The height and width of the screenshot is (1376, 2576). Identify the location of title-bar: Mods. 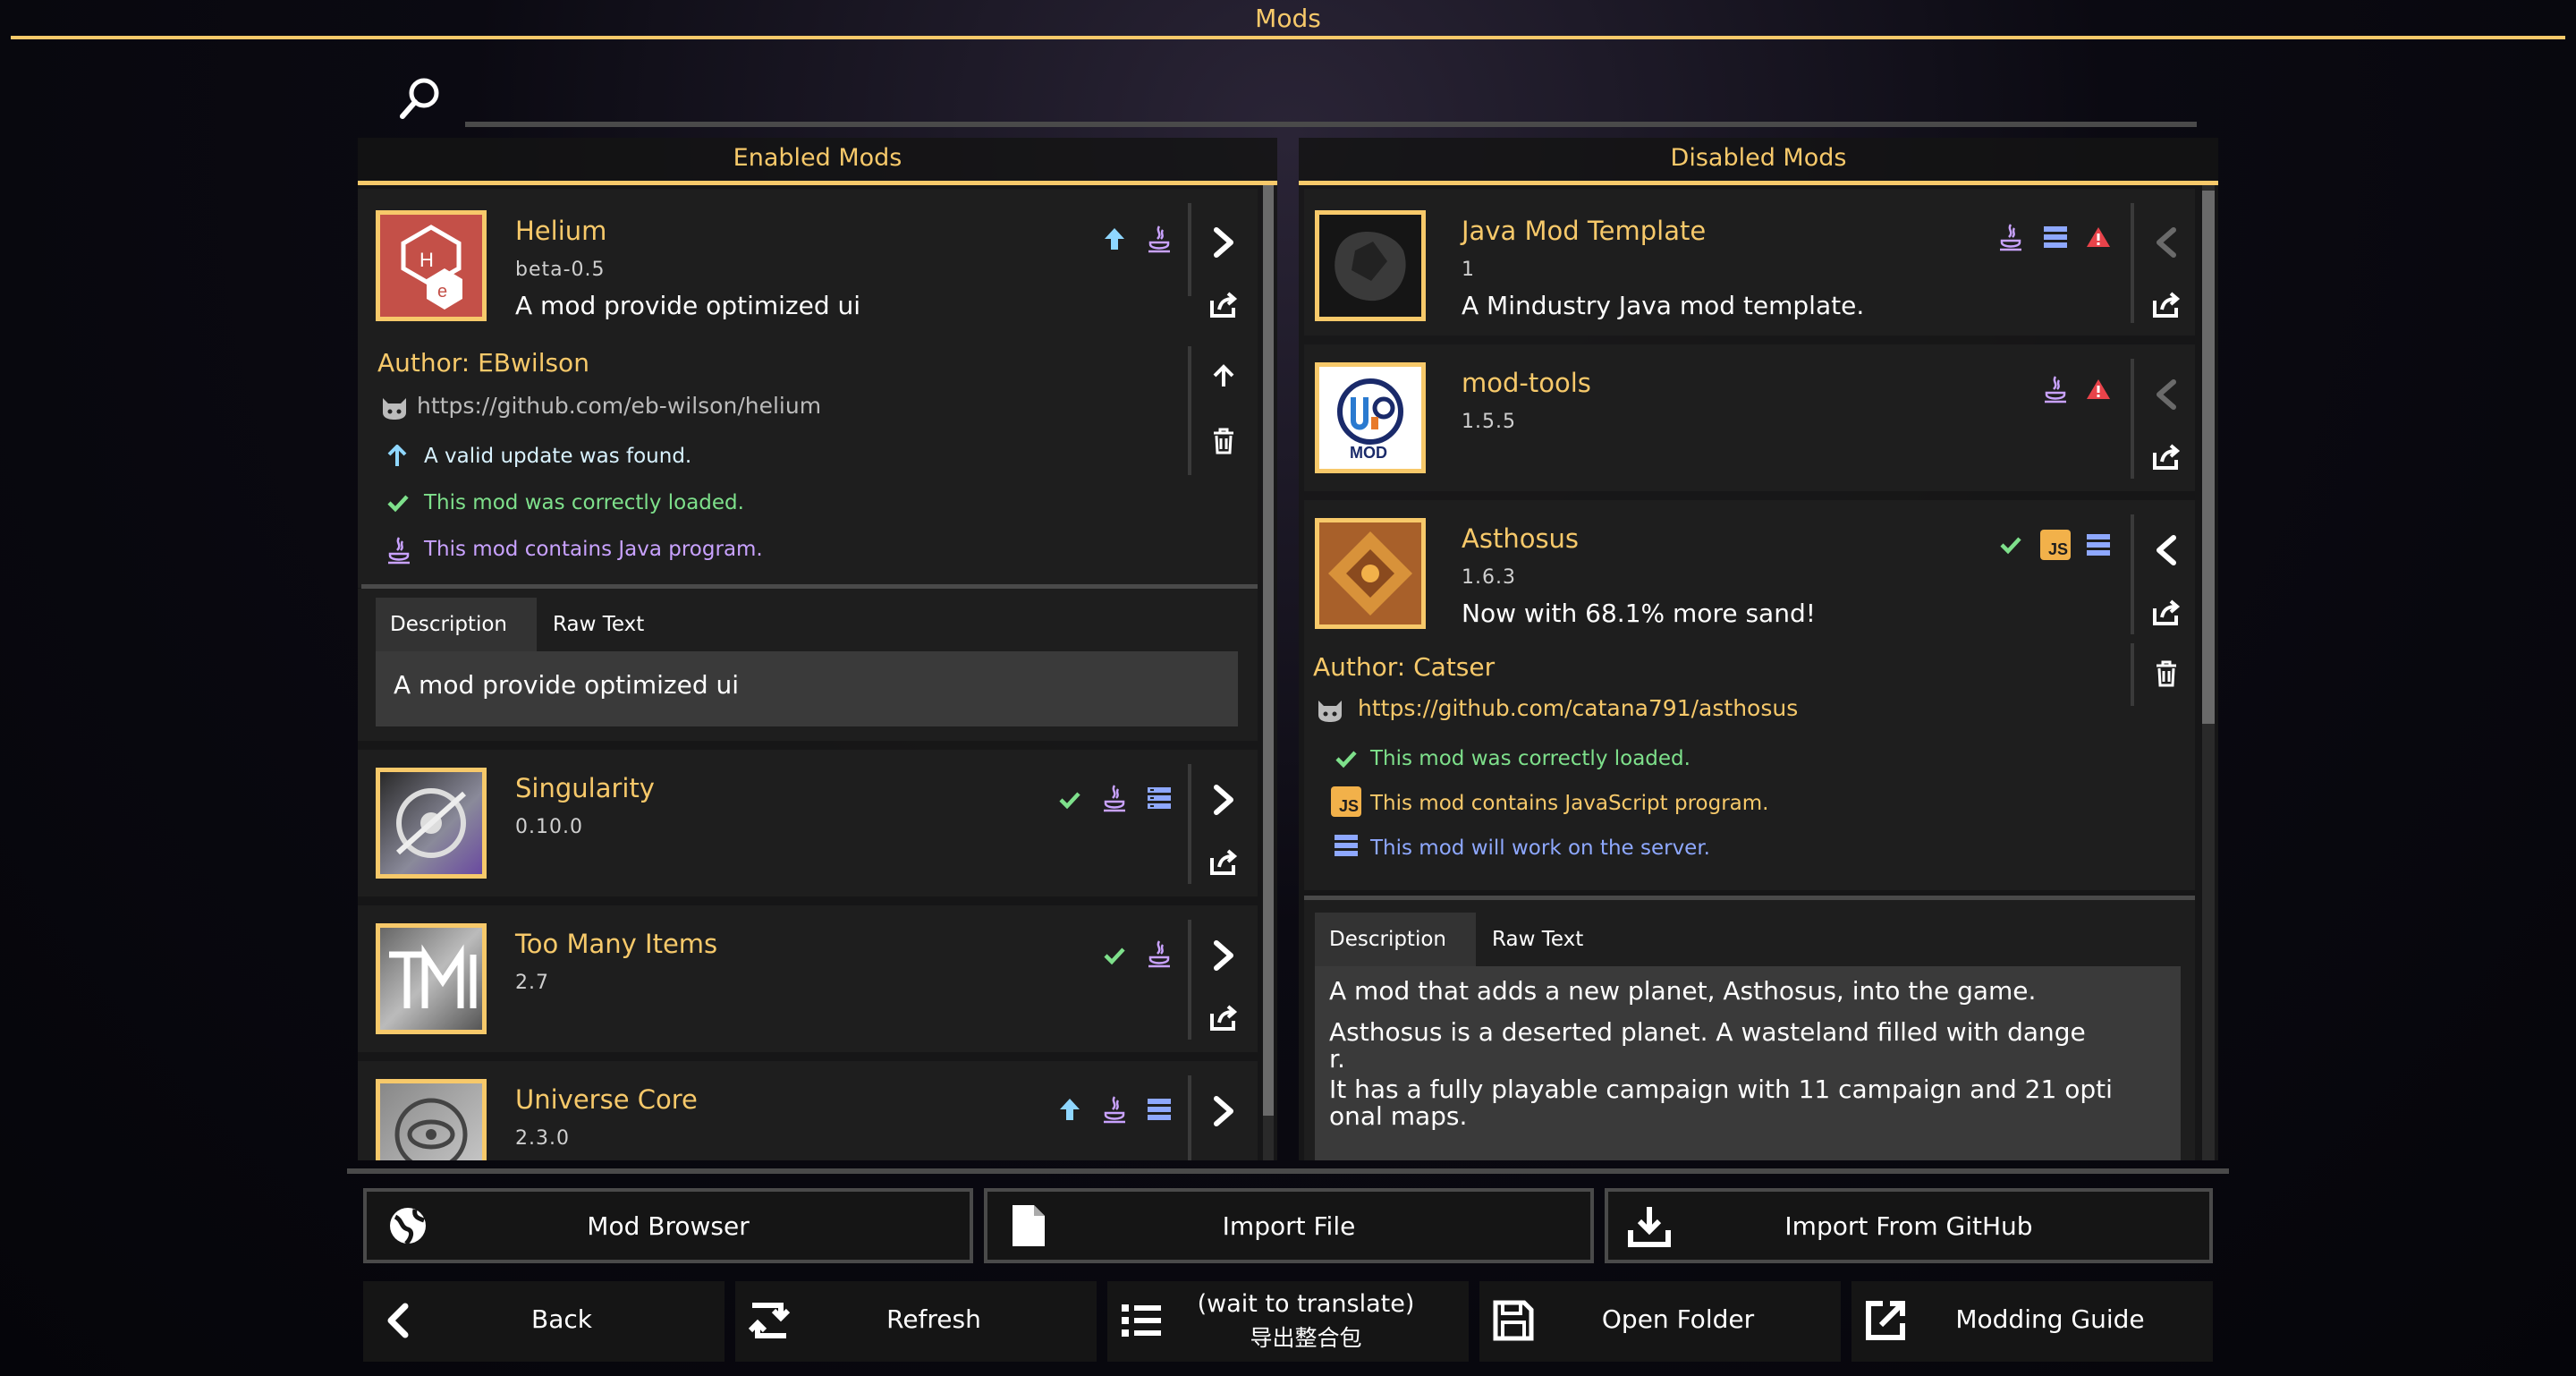
(1288, 21).